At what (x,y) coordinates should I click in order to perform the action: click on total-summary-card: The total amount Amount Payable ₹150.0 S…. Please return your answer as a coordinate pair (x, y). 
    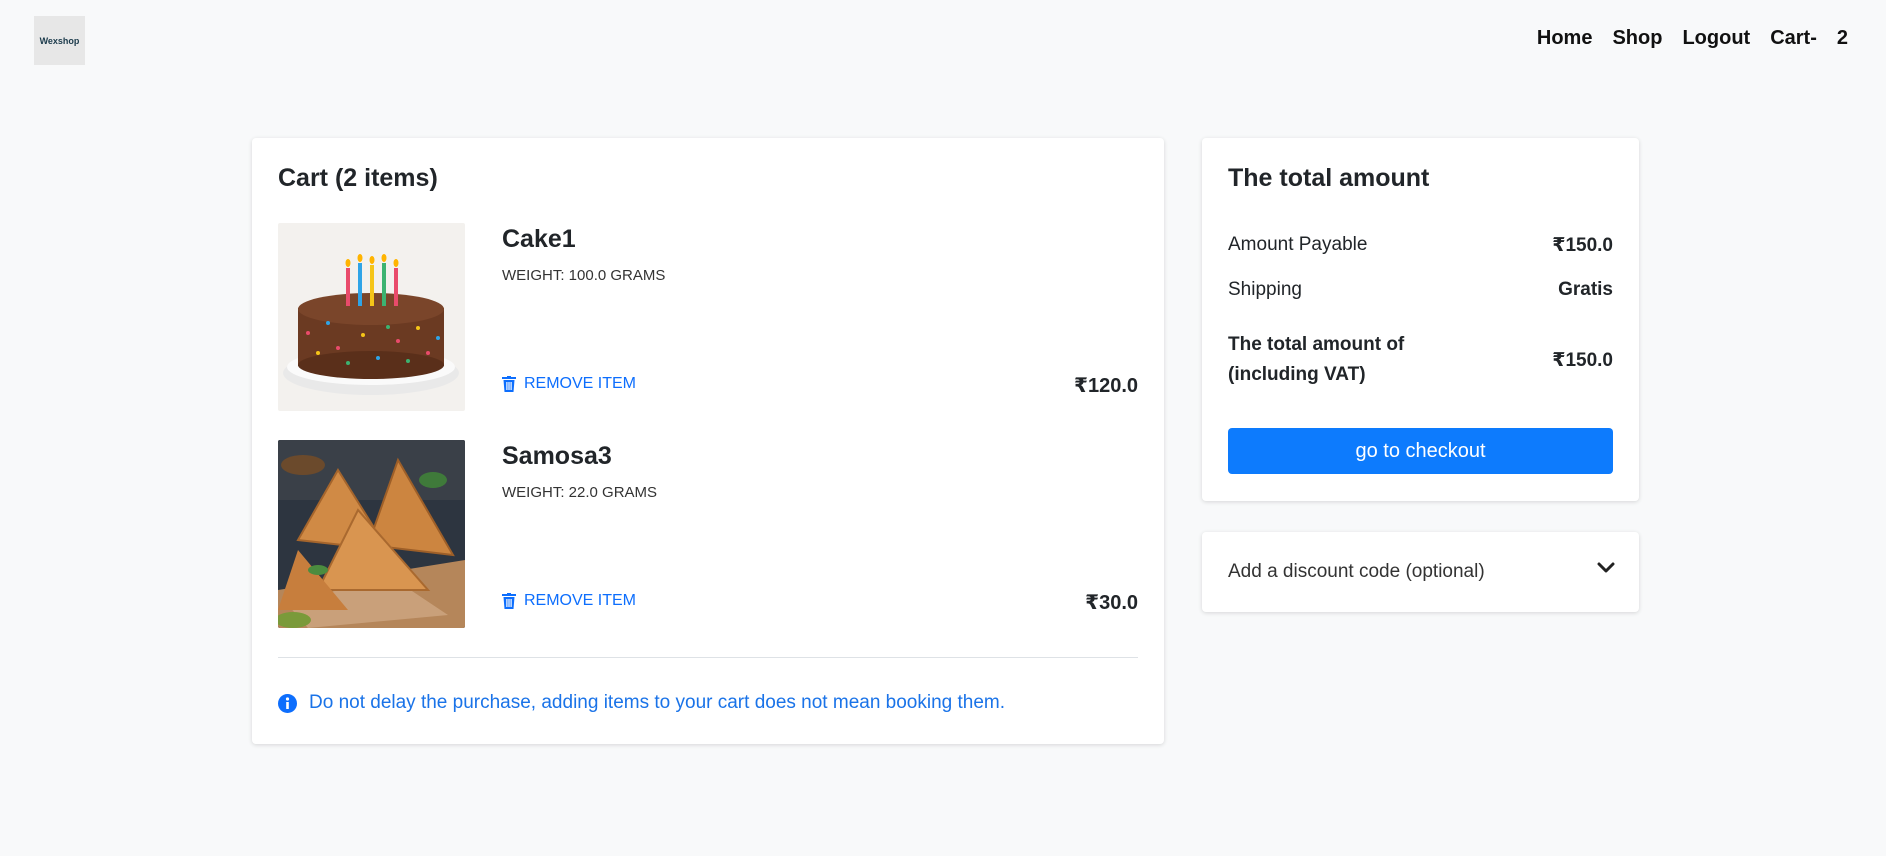
    Looking at the image, I should click on (1420, 319).